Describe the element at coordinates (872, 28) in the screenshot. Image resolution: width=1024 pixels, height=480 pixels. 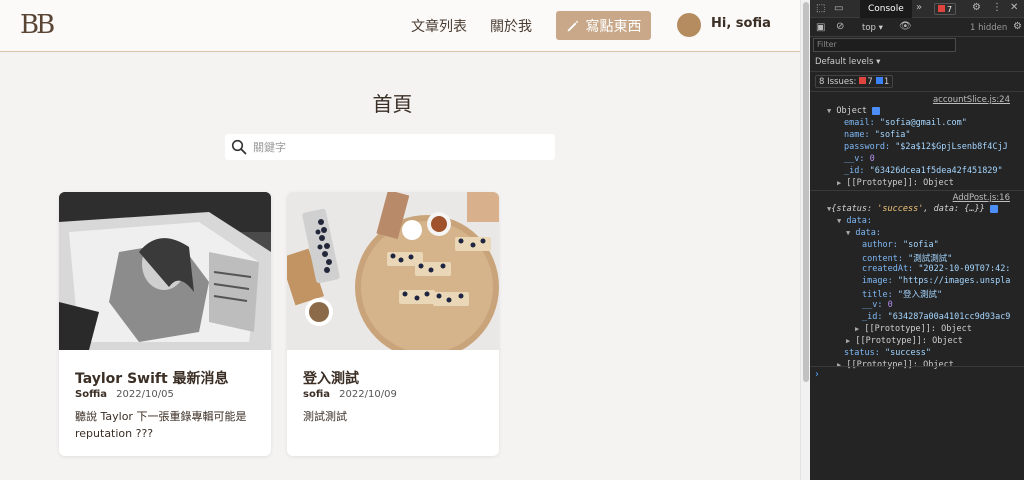
I see `context-select: top ▾` at that location.